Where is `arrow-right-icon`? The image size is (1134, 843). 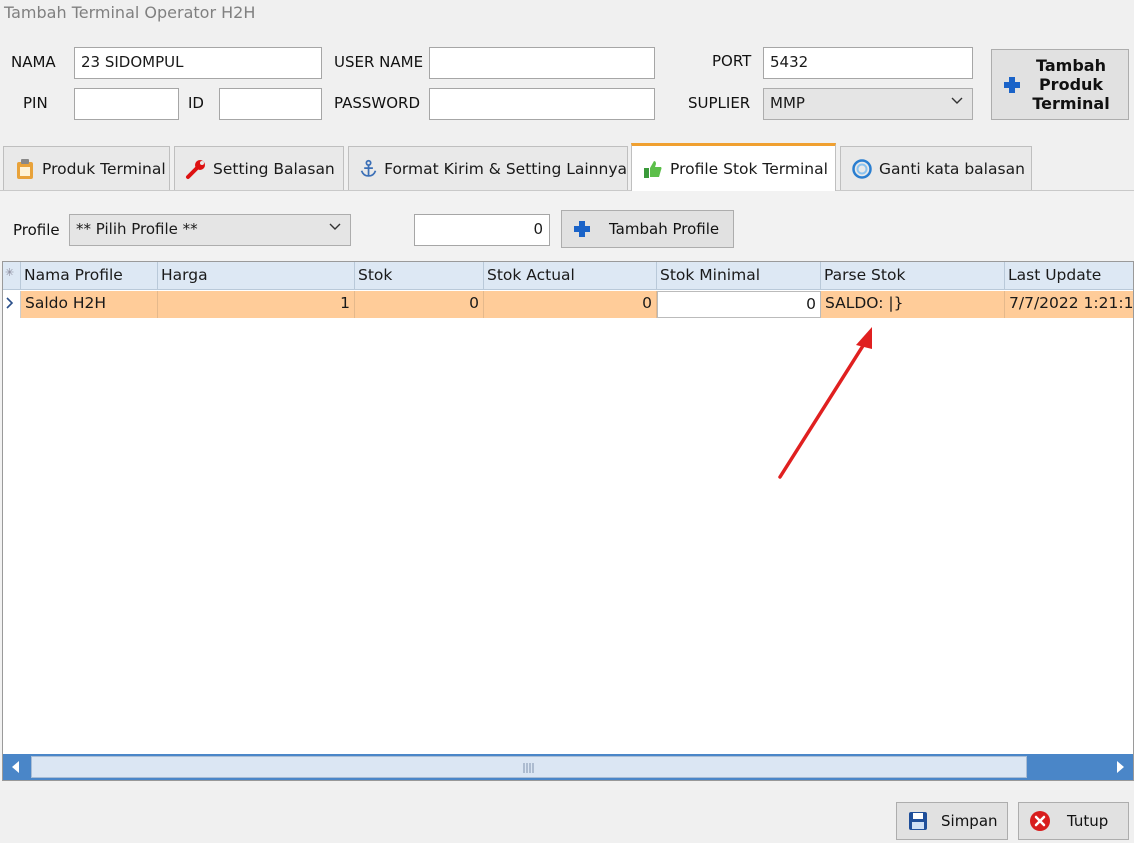 arrow-right-icon is located at coordinates (1120, 767).